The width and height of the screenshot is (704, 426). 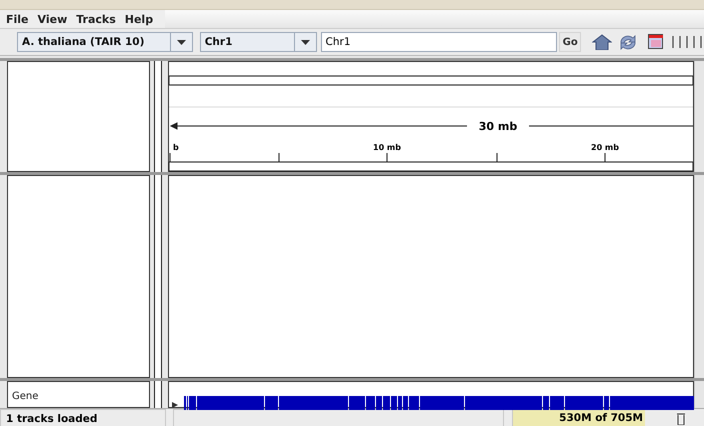 What do you see at coordinates (25, 396) in the screenshot?
I see `track-name: Gene` at bounding box center [25, 396].